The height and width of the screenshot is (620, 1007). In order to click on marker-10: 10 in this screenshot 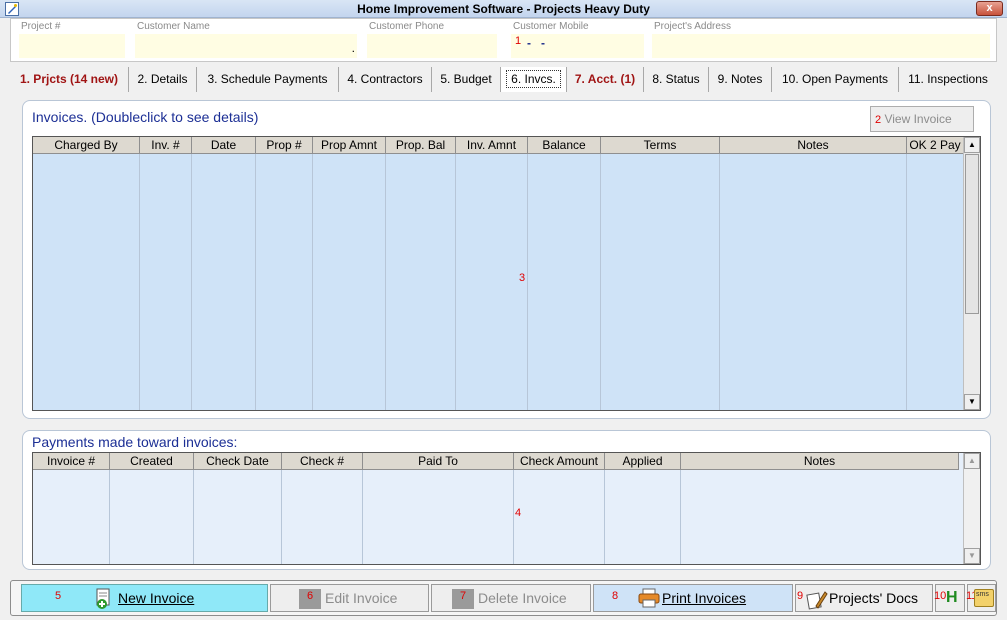, I will do `click(940, 596)`.